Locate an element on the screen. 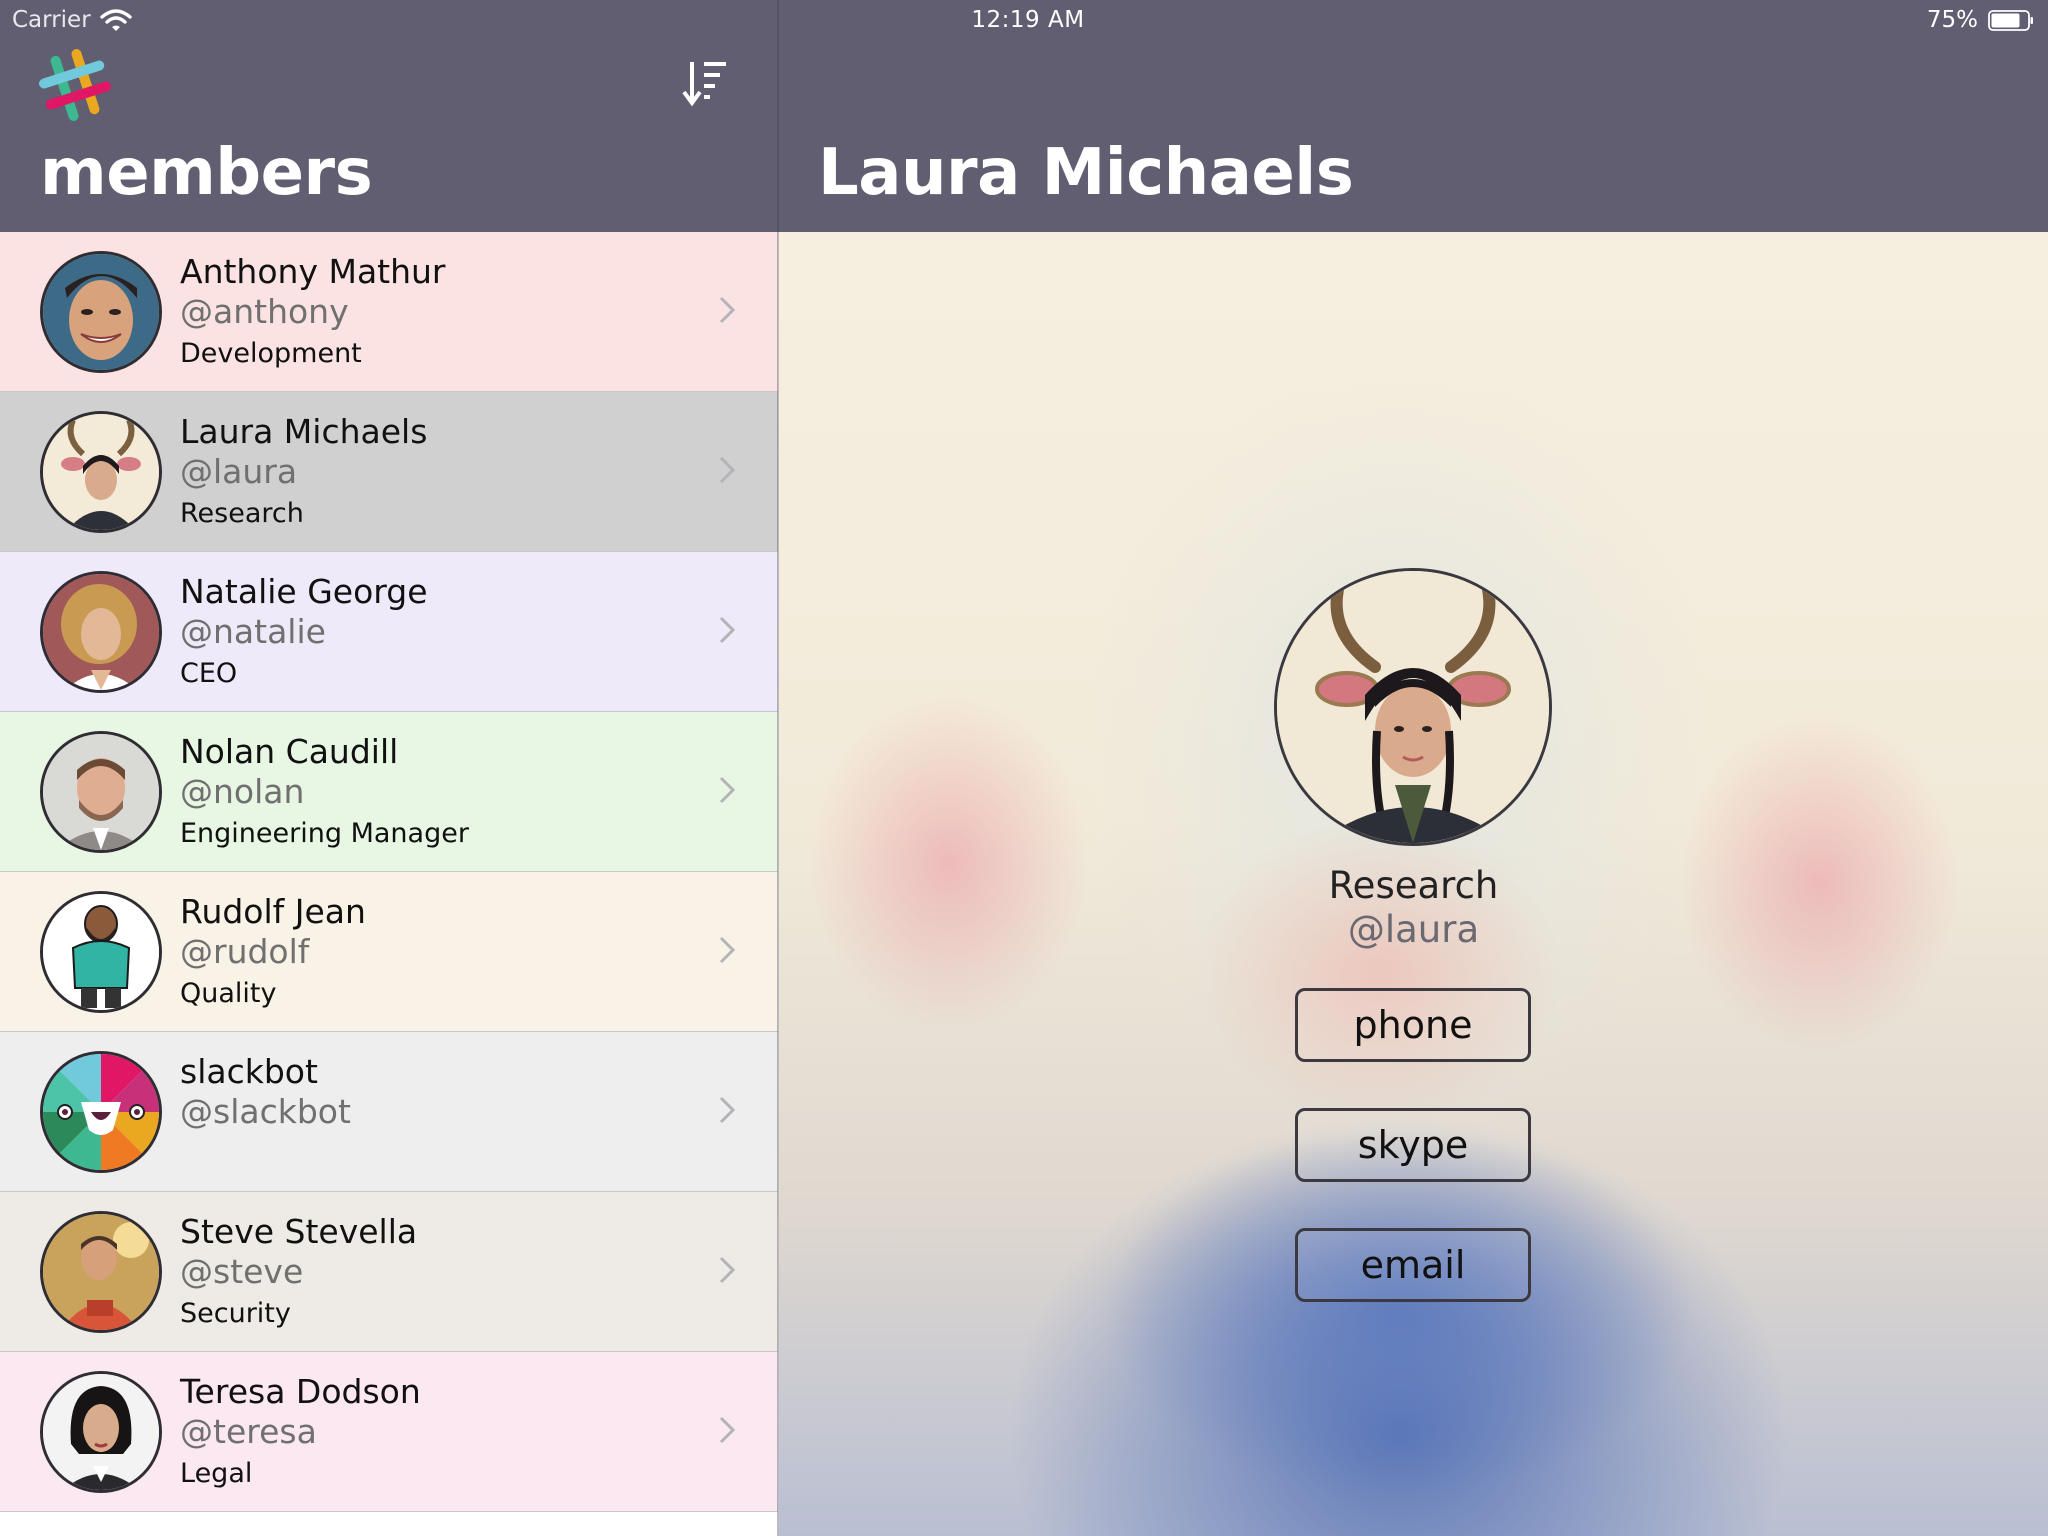 The width and height of the screenshot is (2048, 1536). member-row-slackbot: slackbot @slackbot is located at coordinates (389, 1112).